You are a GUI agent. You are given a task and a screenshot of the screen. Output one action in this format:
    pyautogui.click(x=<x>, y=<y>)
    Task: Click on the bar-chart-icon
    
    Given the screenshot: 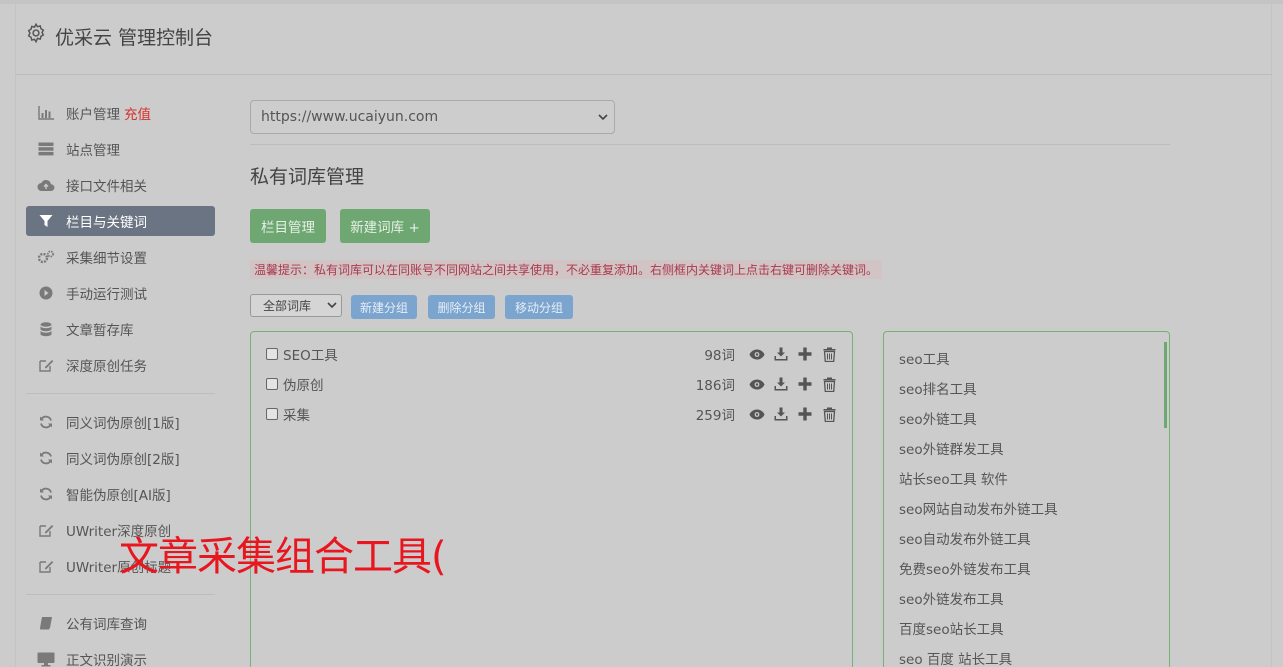 What is the action you would take?
    pyautogui.click(x=46, y=113)
    